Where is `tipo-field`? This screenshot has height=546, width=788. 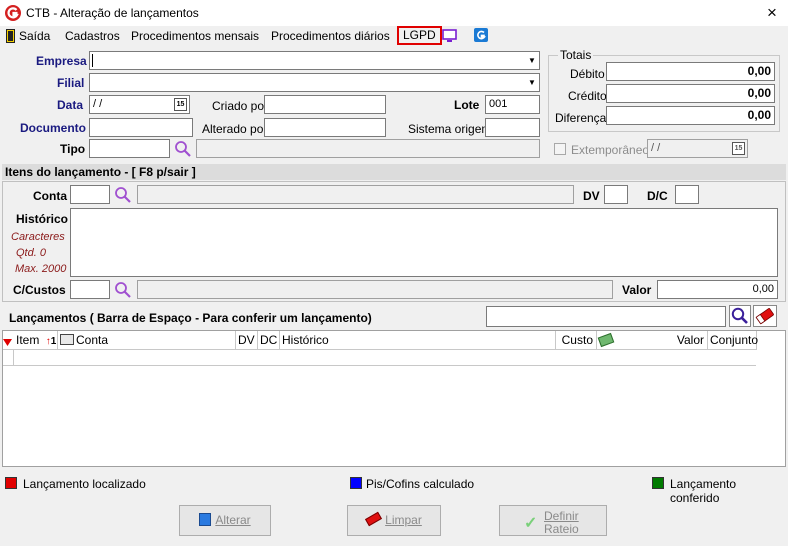 tipo-field is located at coordinates (129, 148).